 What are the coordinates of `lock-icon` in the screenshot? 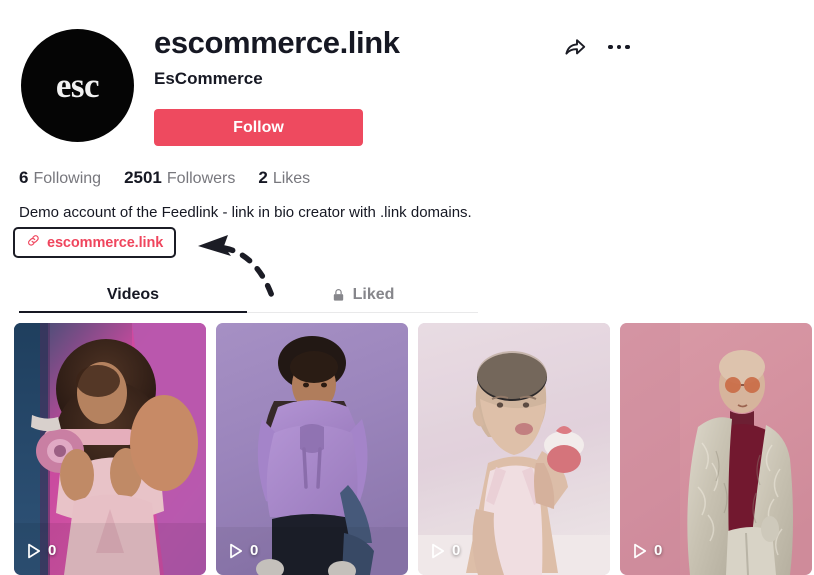 It's located at (338, 295).